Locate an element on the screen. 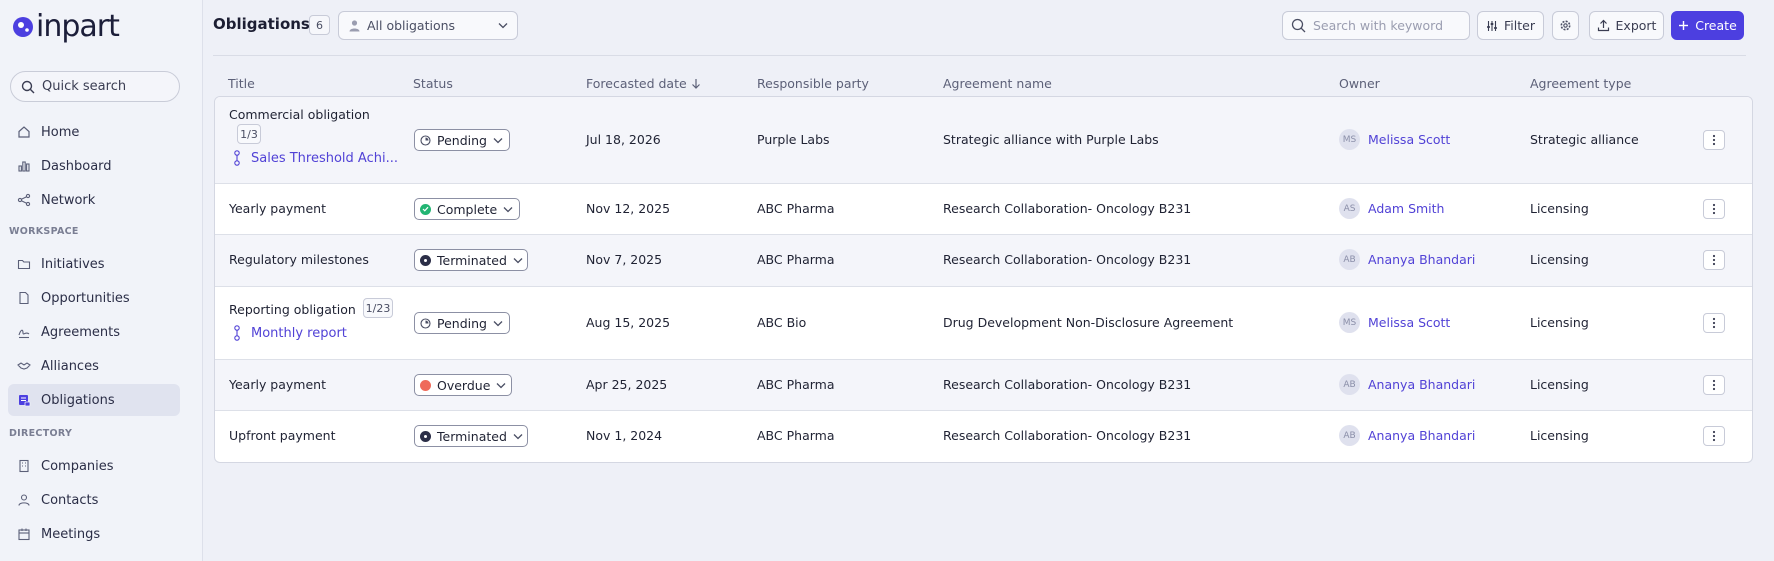 Image resolution: width=1774 pixels, height=561 pixels. sidebar-item-dashboard: Dashboard is located at coordinates (94, 166).